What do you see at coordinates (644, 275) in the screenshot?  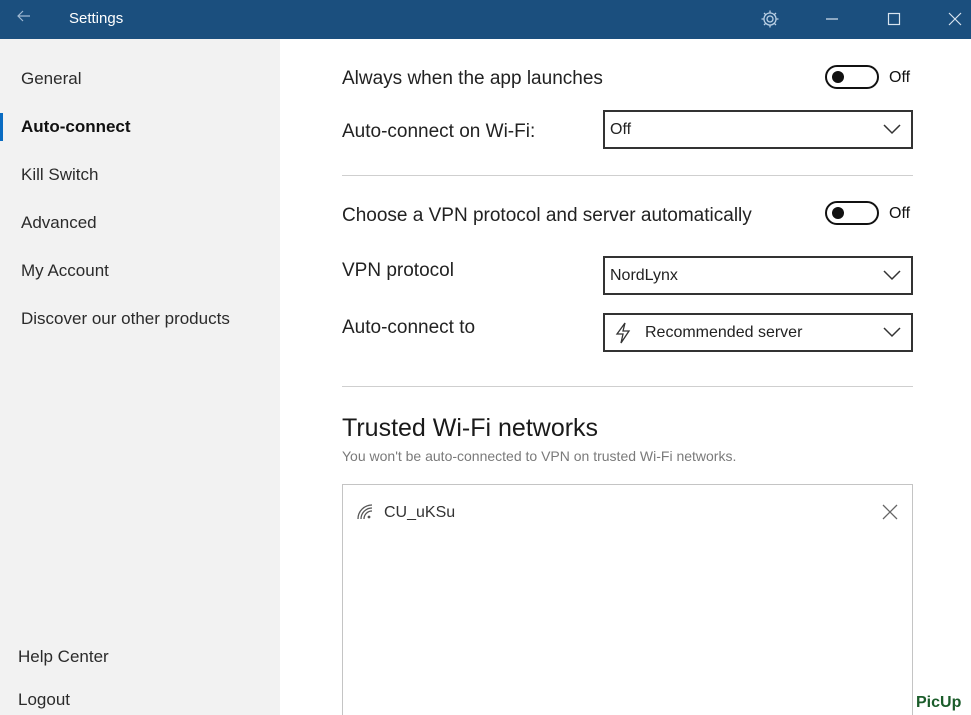 I see `vpn-protocol-value: NordLynx` at bounding box center [644, 275].